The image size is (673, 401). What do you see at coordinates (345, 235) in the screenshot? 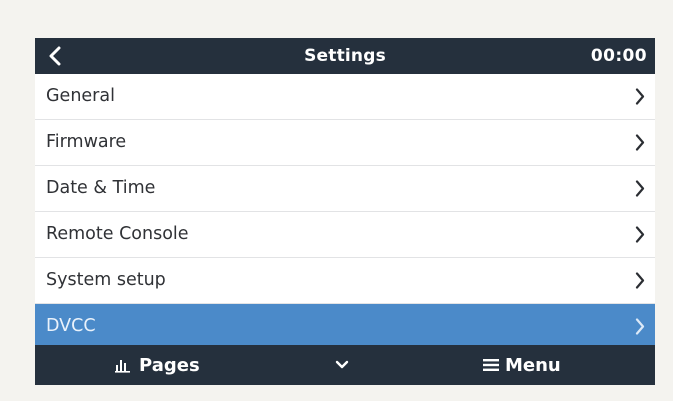
I see `menu-item-remote-console: Remote Console` at bounding box center [345, 235].